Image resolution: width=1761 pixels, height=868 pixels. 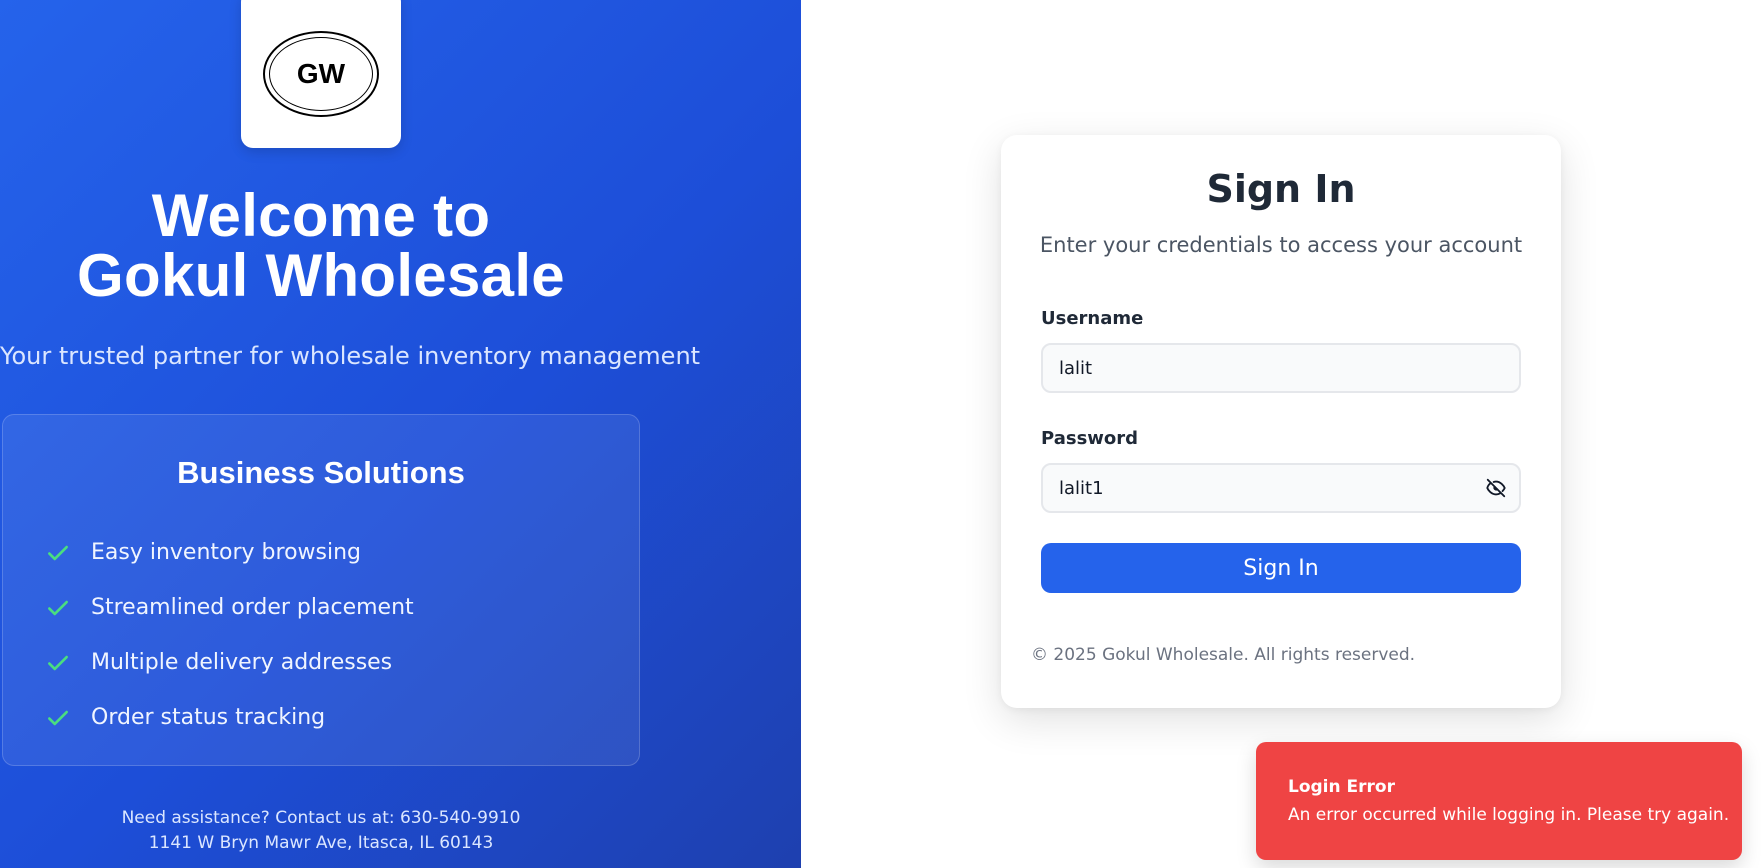 I want to click on logo-text: GW, so click(x=321, y=74).